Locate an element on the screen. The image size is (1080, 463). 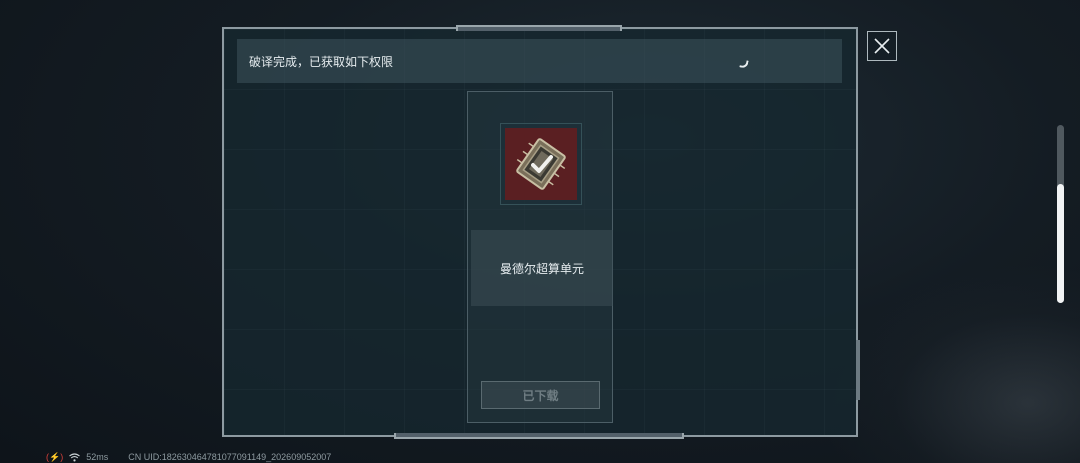
item-icon-frame is located at coordinates (541, 164).